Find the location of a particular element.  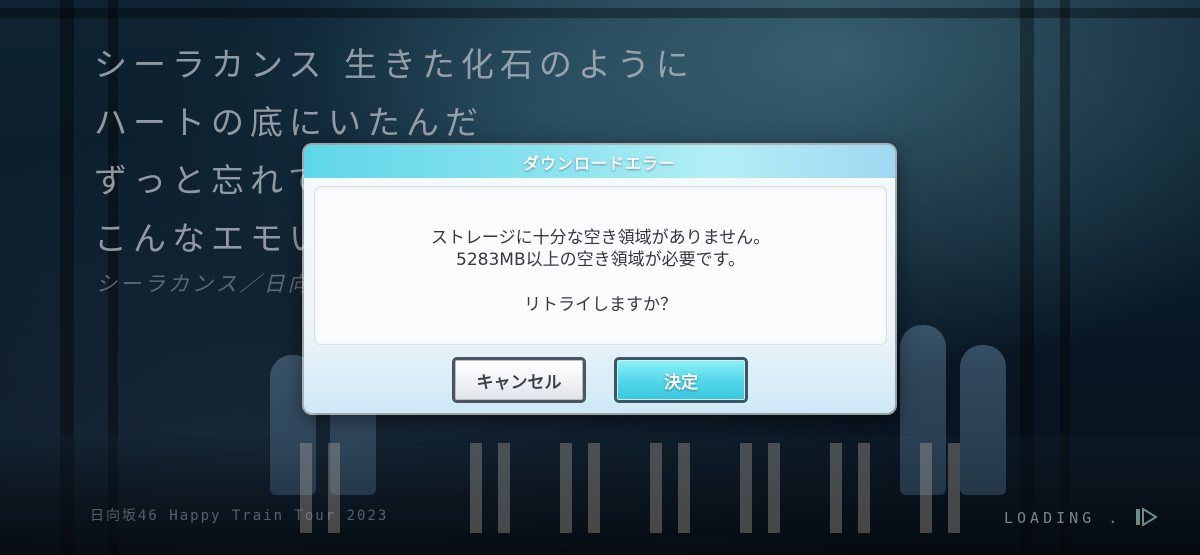

dialog-retry-prompt: リトライしますか？ is located at coordinates (600, 305).